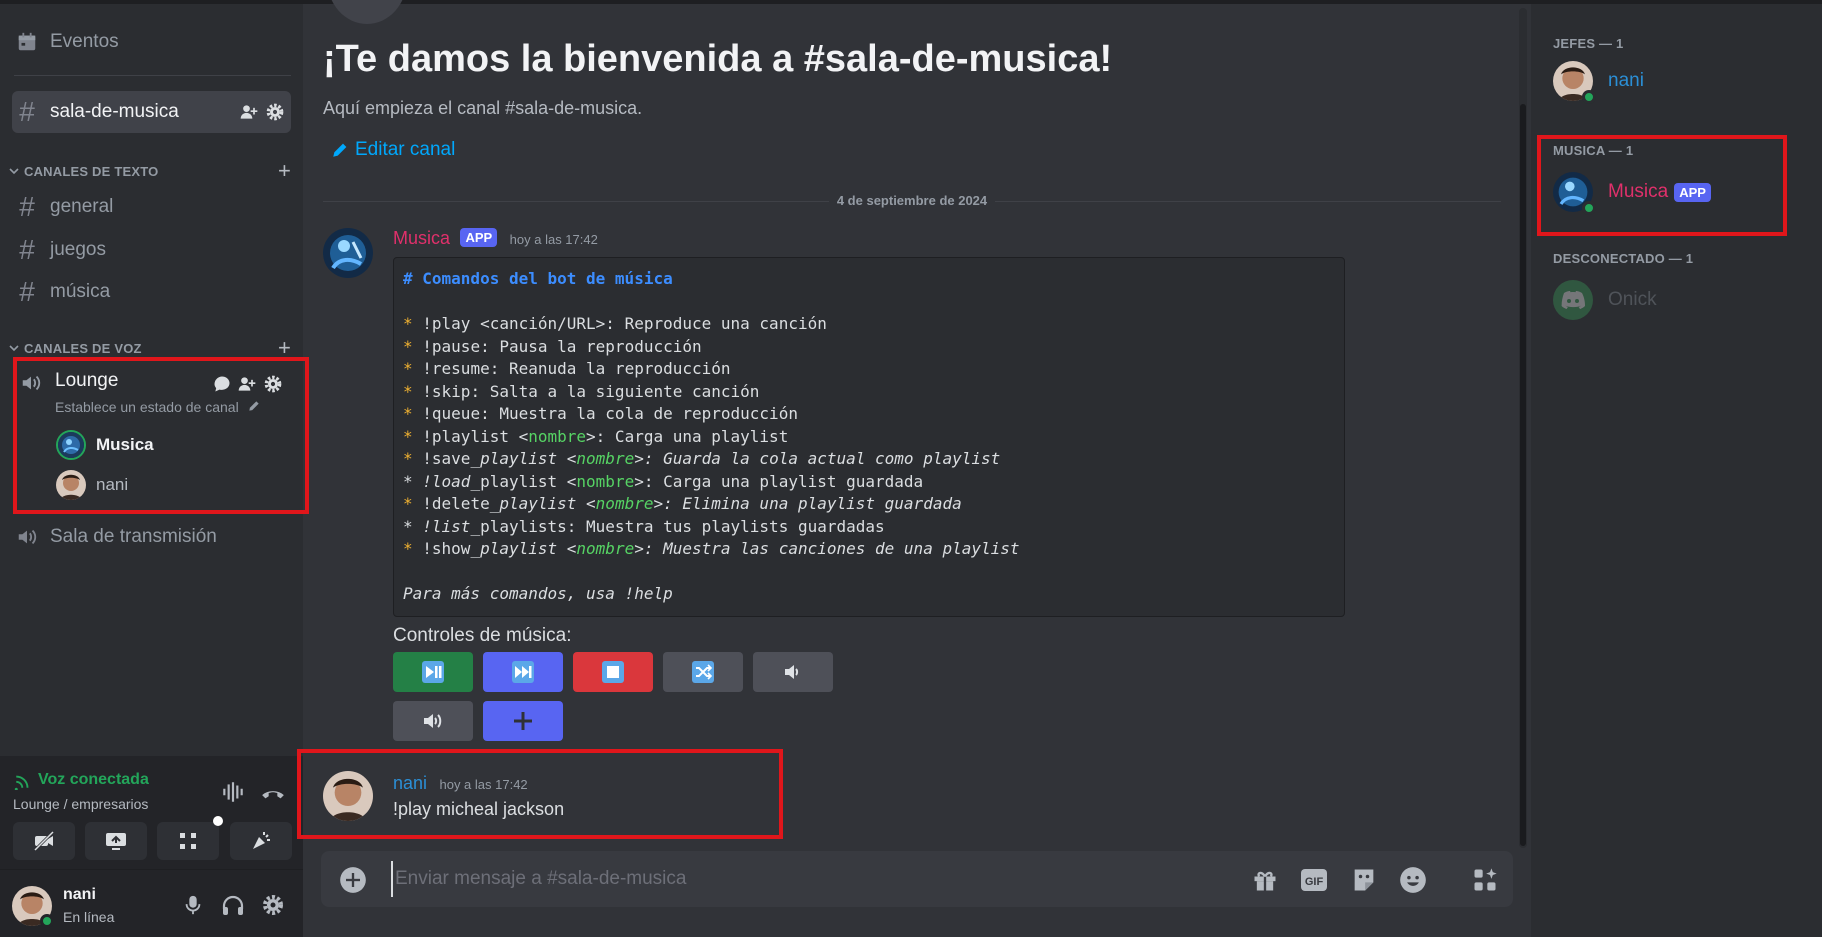 This screenshot has height=937, width=1822. What do you see at coordinates (1314, 880) in the screenshot?
I see `gif-icon: GIF` at bounding box center [1314, 880].